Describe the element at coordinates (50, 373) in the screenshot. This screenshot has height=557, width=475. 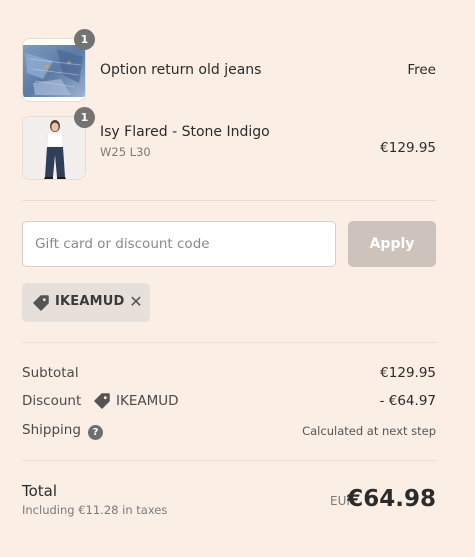
I see `subtotal-label: Subtotal` at that location.